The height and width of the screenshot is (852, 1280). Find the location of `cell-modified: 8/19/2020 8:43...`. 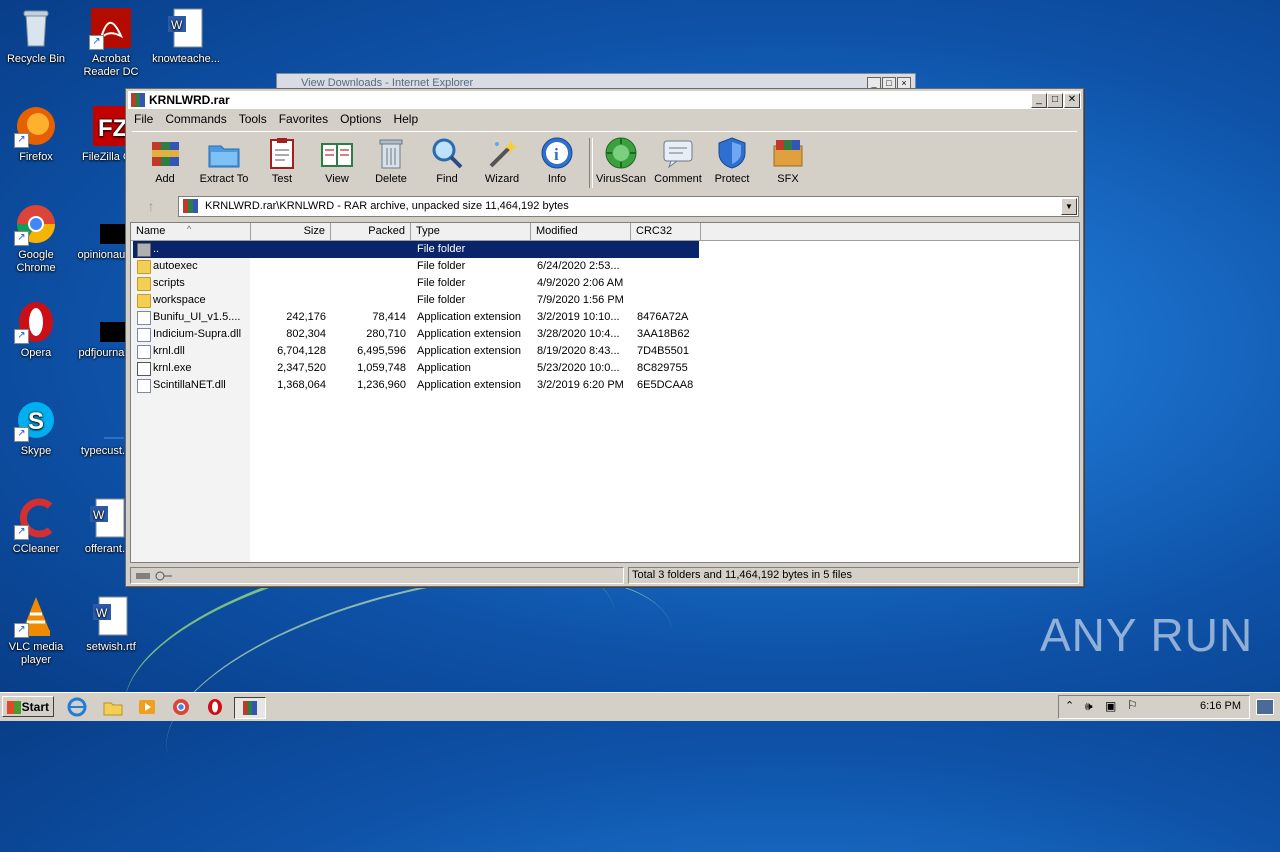

cell-modified: 8/19/2020 8:43... is located at coordinates (578, 351).